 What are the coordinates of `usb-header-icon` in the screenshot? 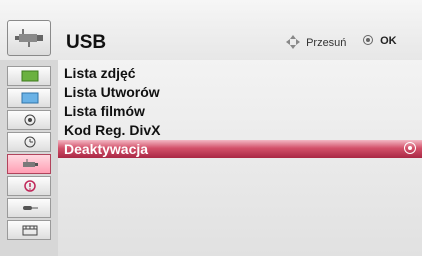 It's located at (29, 38).